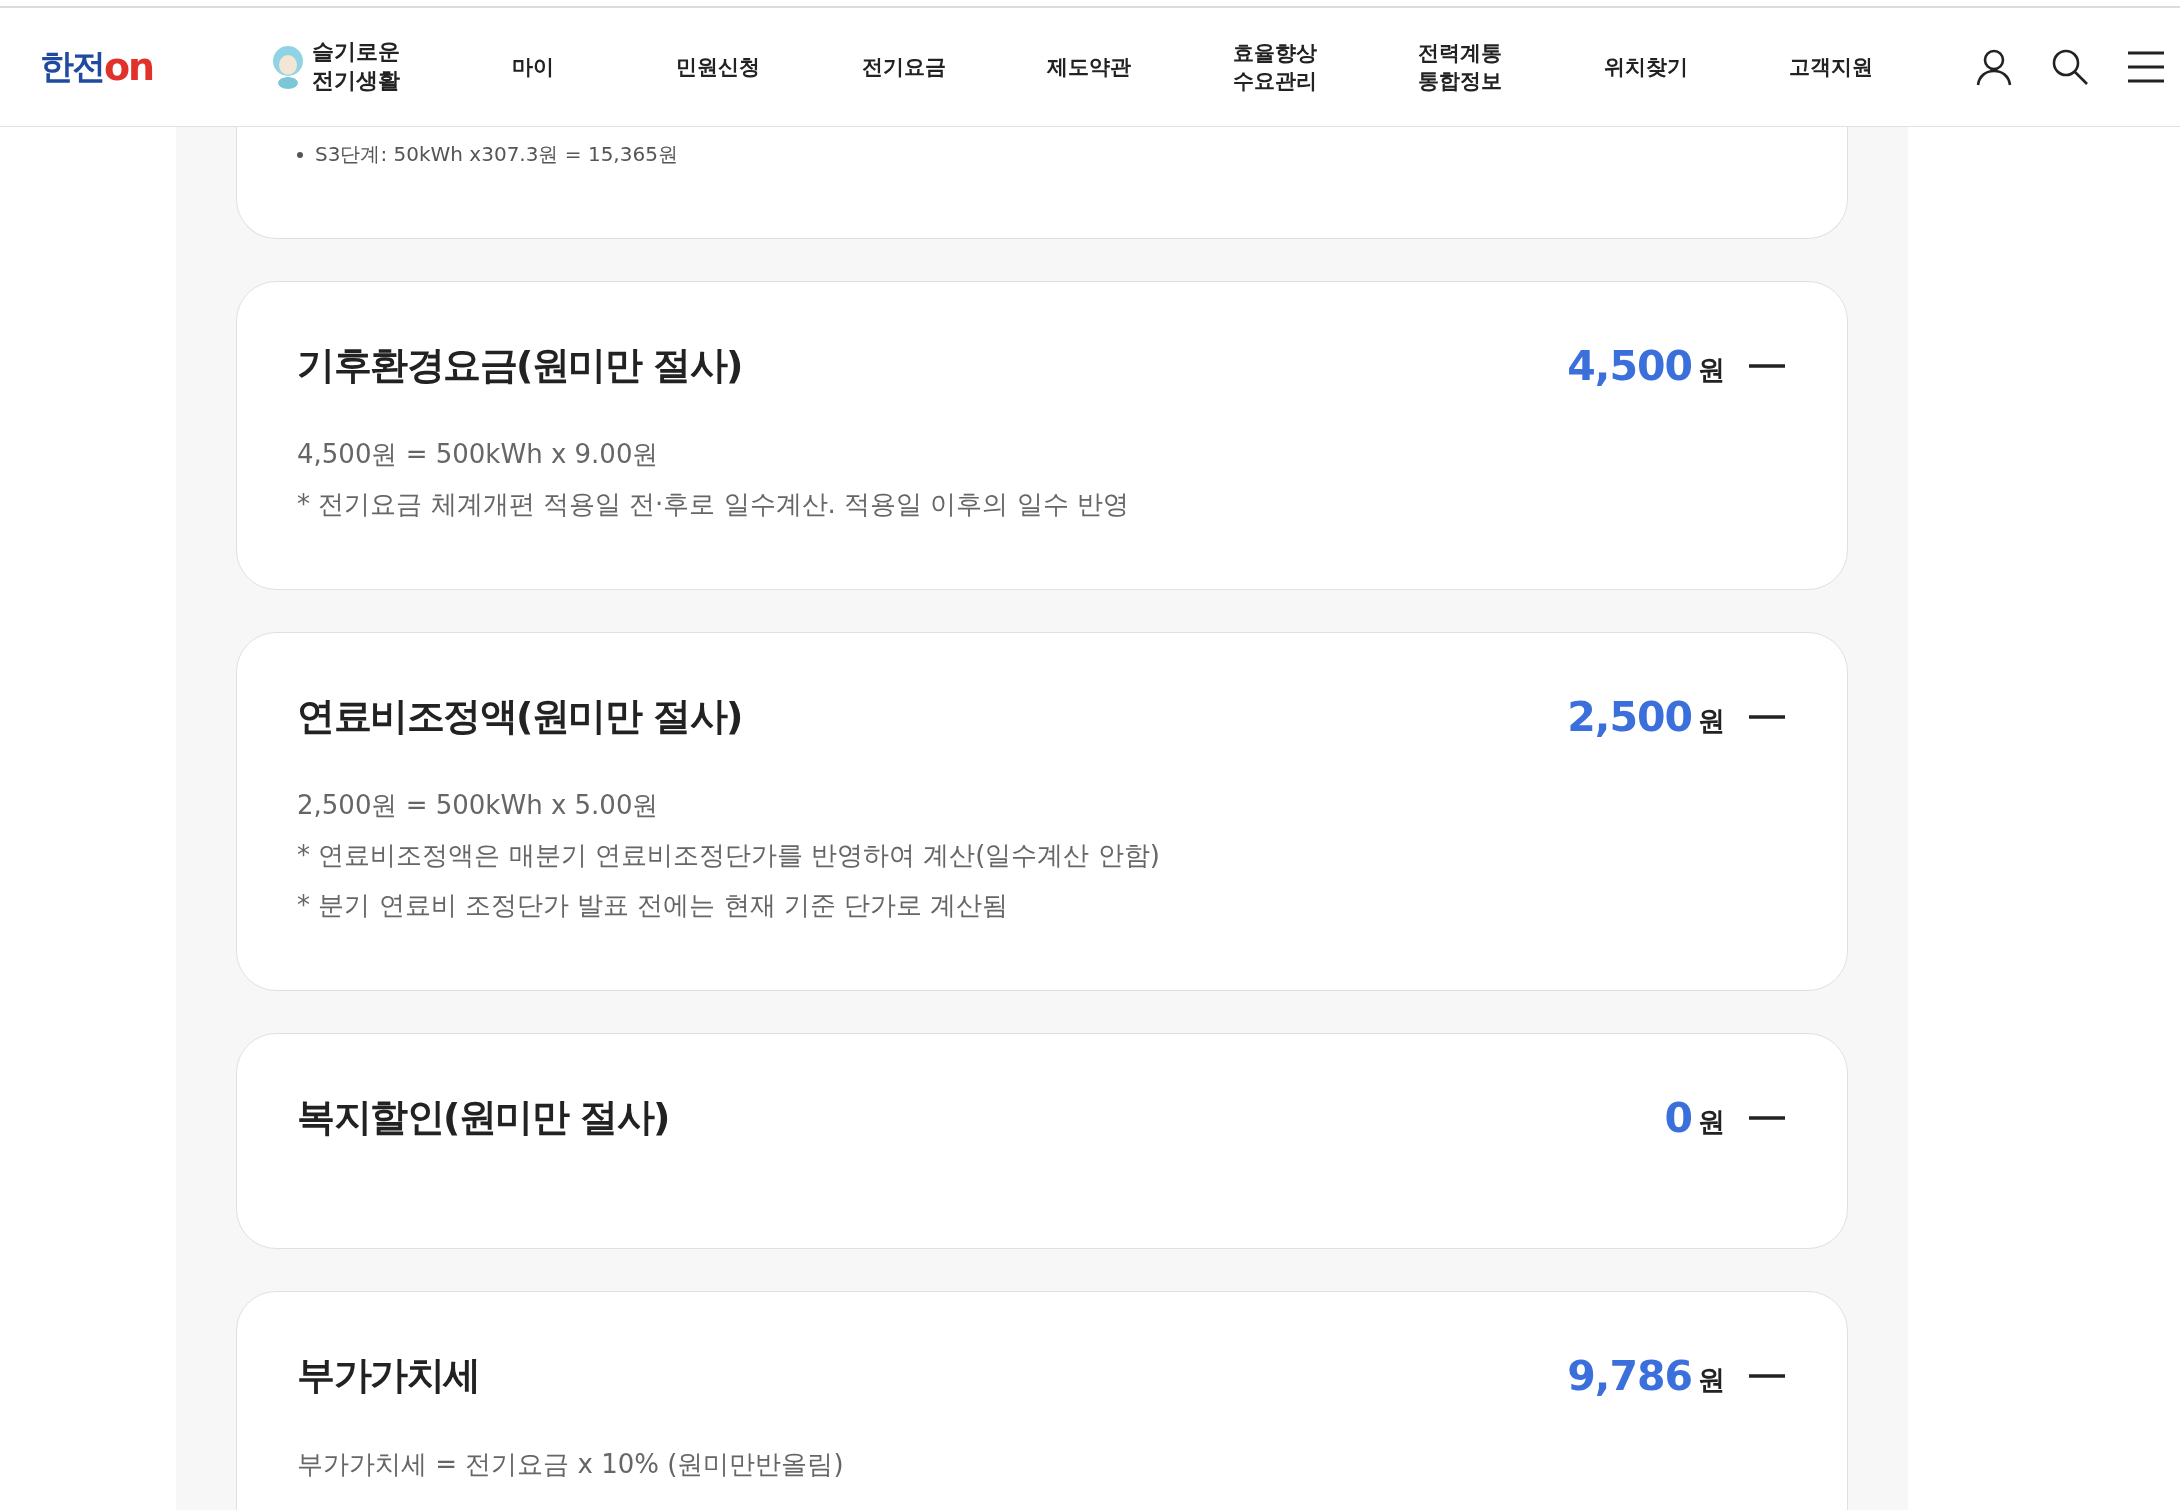 This screenshot has height=1510, width=2180. I want to click on fee-detail: * 분기 연료비 조정단가 발표 전에는 현재 기준 단가로 계산됨, so click(653, 905).